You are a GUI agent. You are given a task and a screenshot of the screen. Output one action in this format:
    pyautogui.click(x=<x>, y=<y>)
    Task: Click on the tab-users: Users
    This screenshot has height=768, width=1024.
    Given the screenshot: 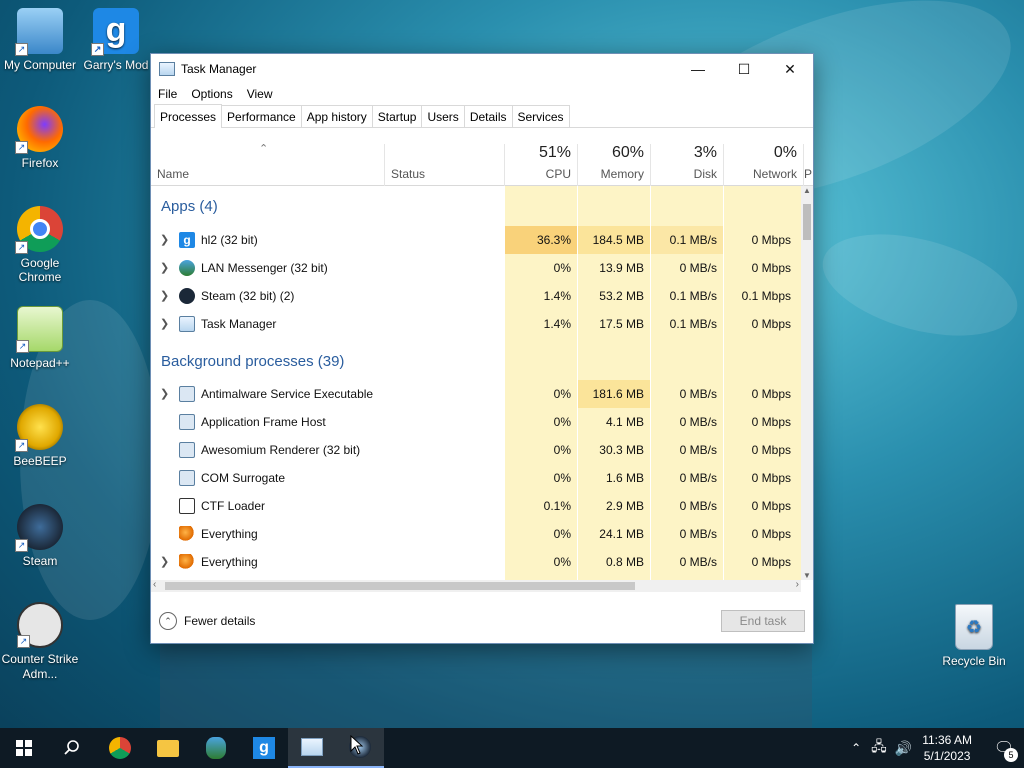 What is the action you would take?
    pyautogui.click(x=443, y=116)
    